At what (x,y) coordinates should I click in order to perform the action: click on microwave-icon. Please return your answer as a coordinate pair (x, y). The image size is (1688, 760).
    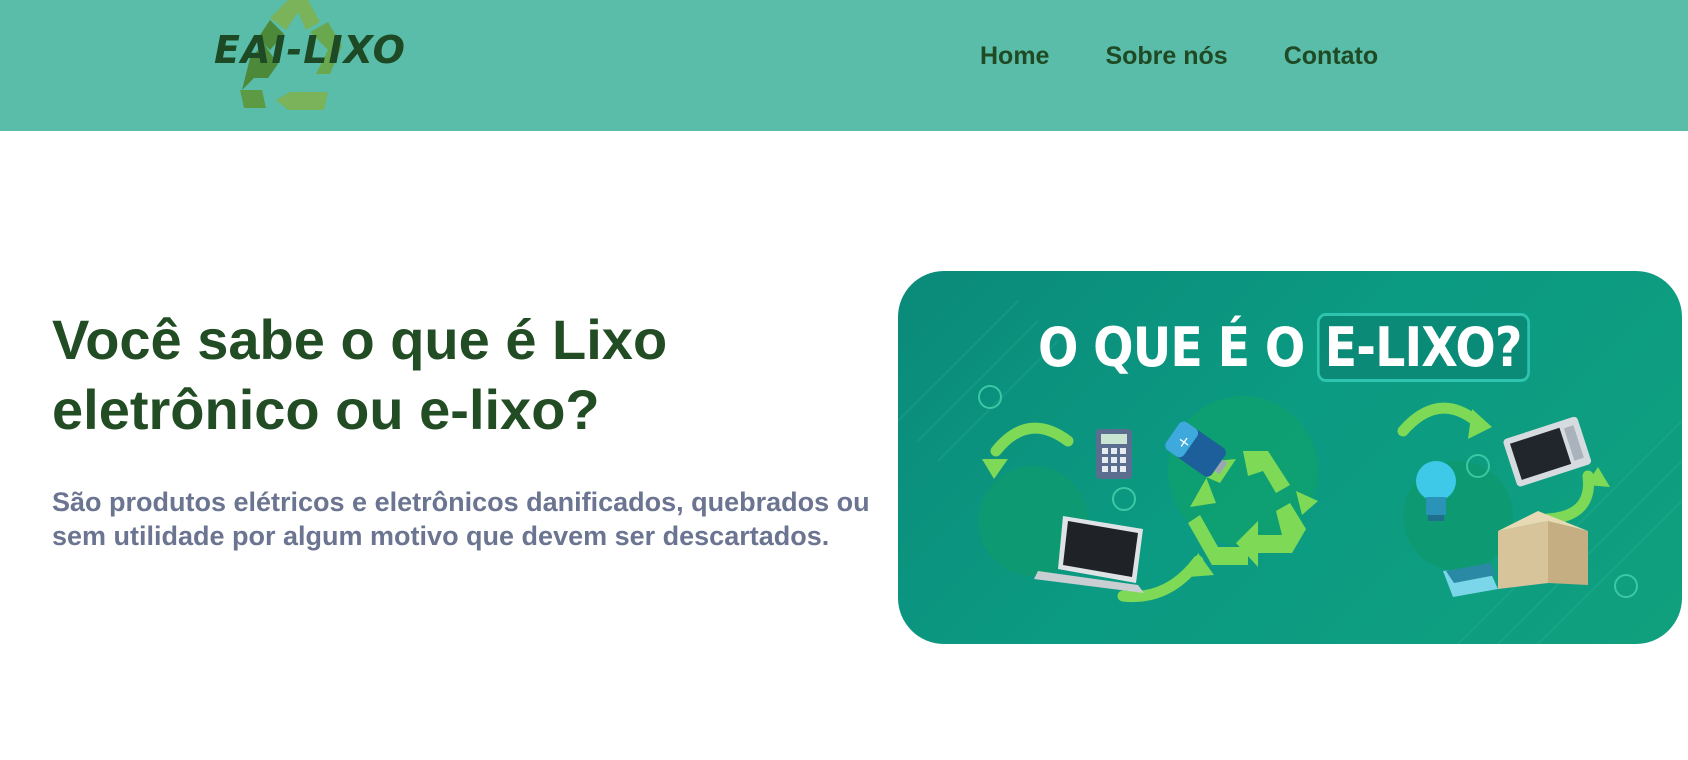
    Looking at the image, I should click on (1547, 451).